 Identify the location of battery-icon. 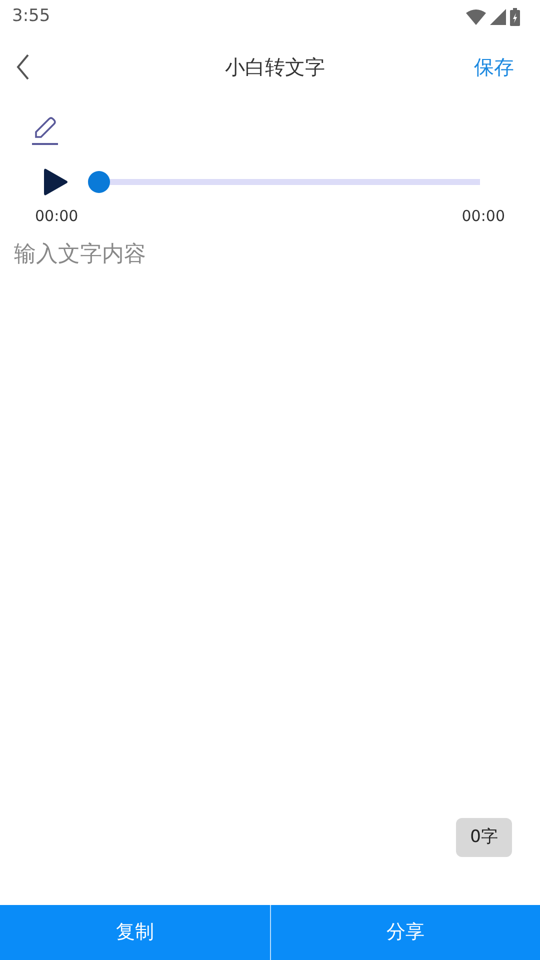
(515, 17).